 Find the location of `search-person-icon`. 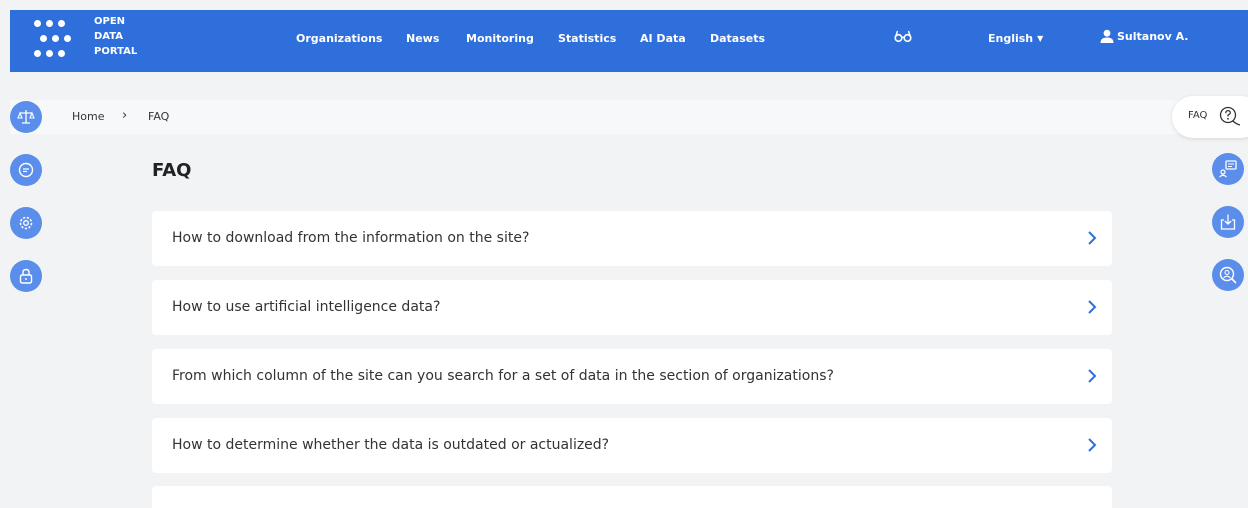

search-person-icon is located at coordinates (1228, 275).